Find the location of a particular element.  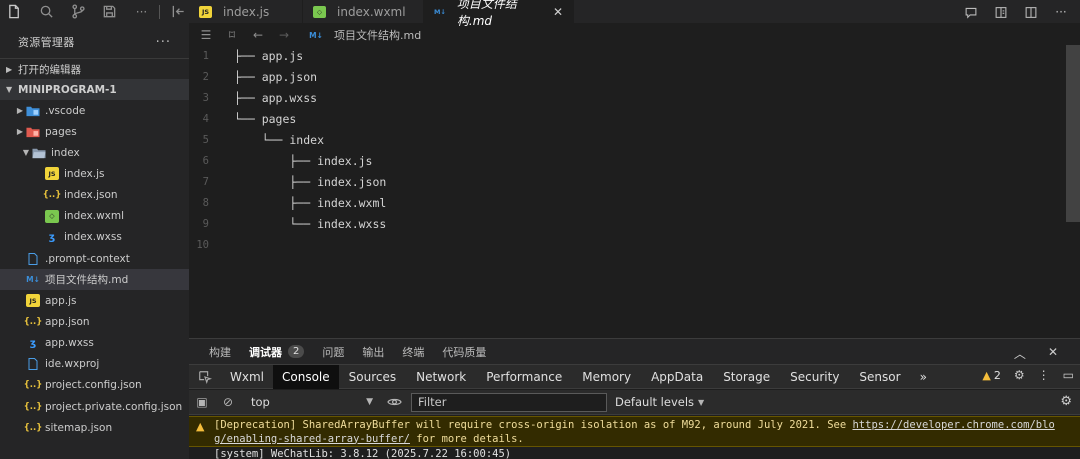

devtools-tab: Network is located at coordinates (441, 377).